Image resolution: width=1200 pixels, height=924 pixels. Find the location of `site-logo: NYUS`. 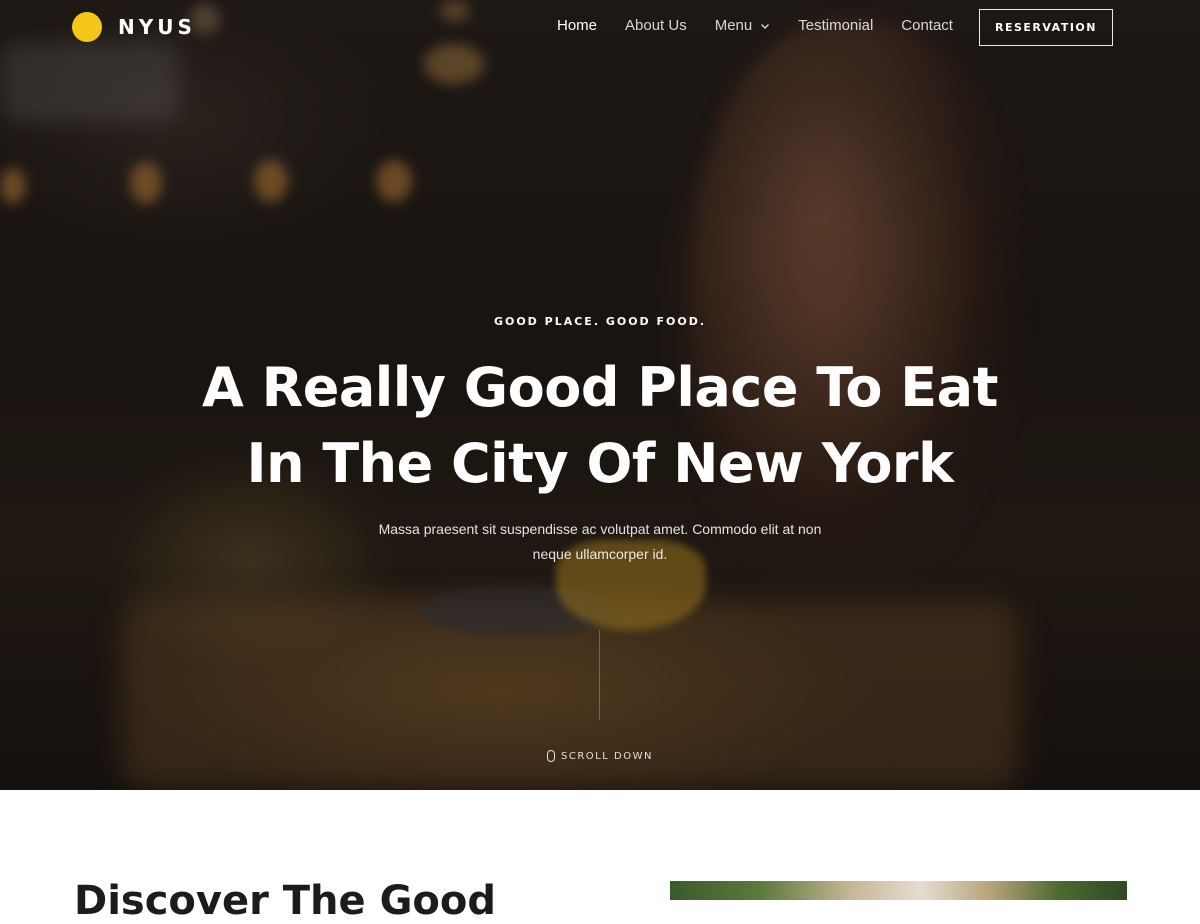

site-logo: NYUS is located at coordinates (134, 27).